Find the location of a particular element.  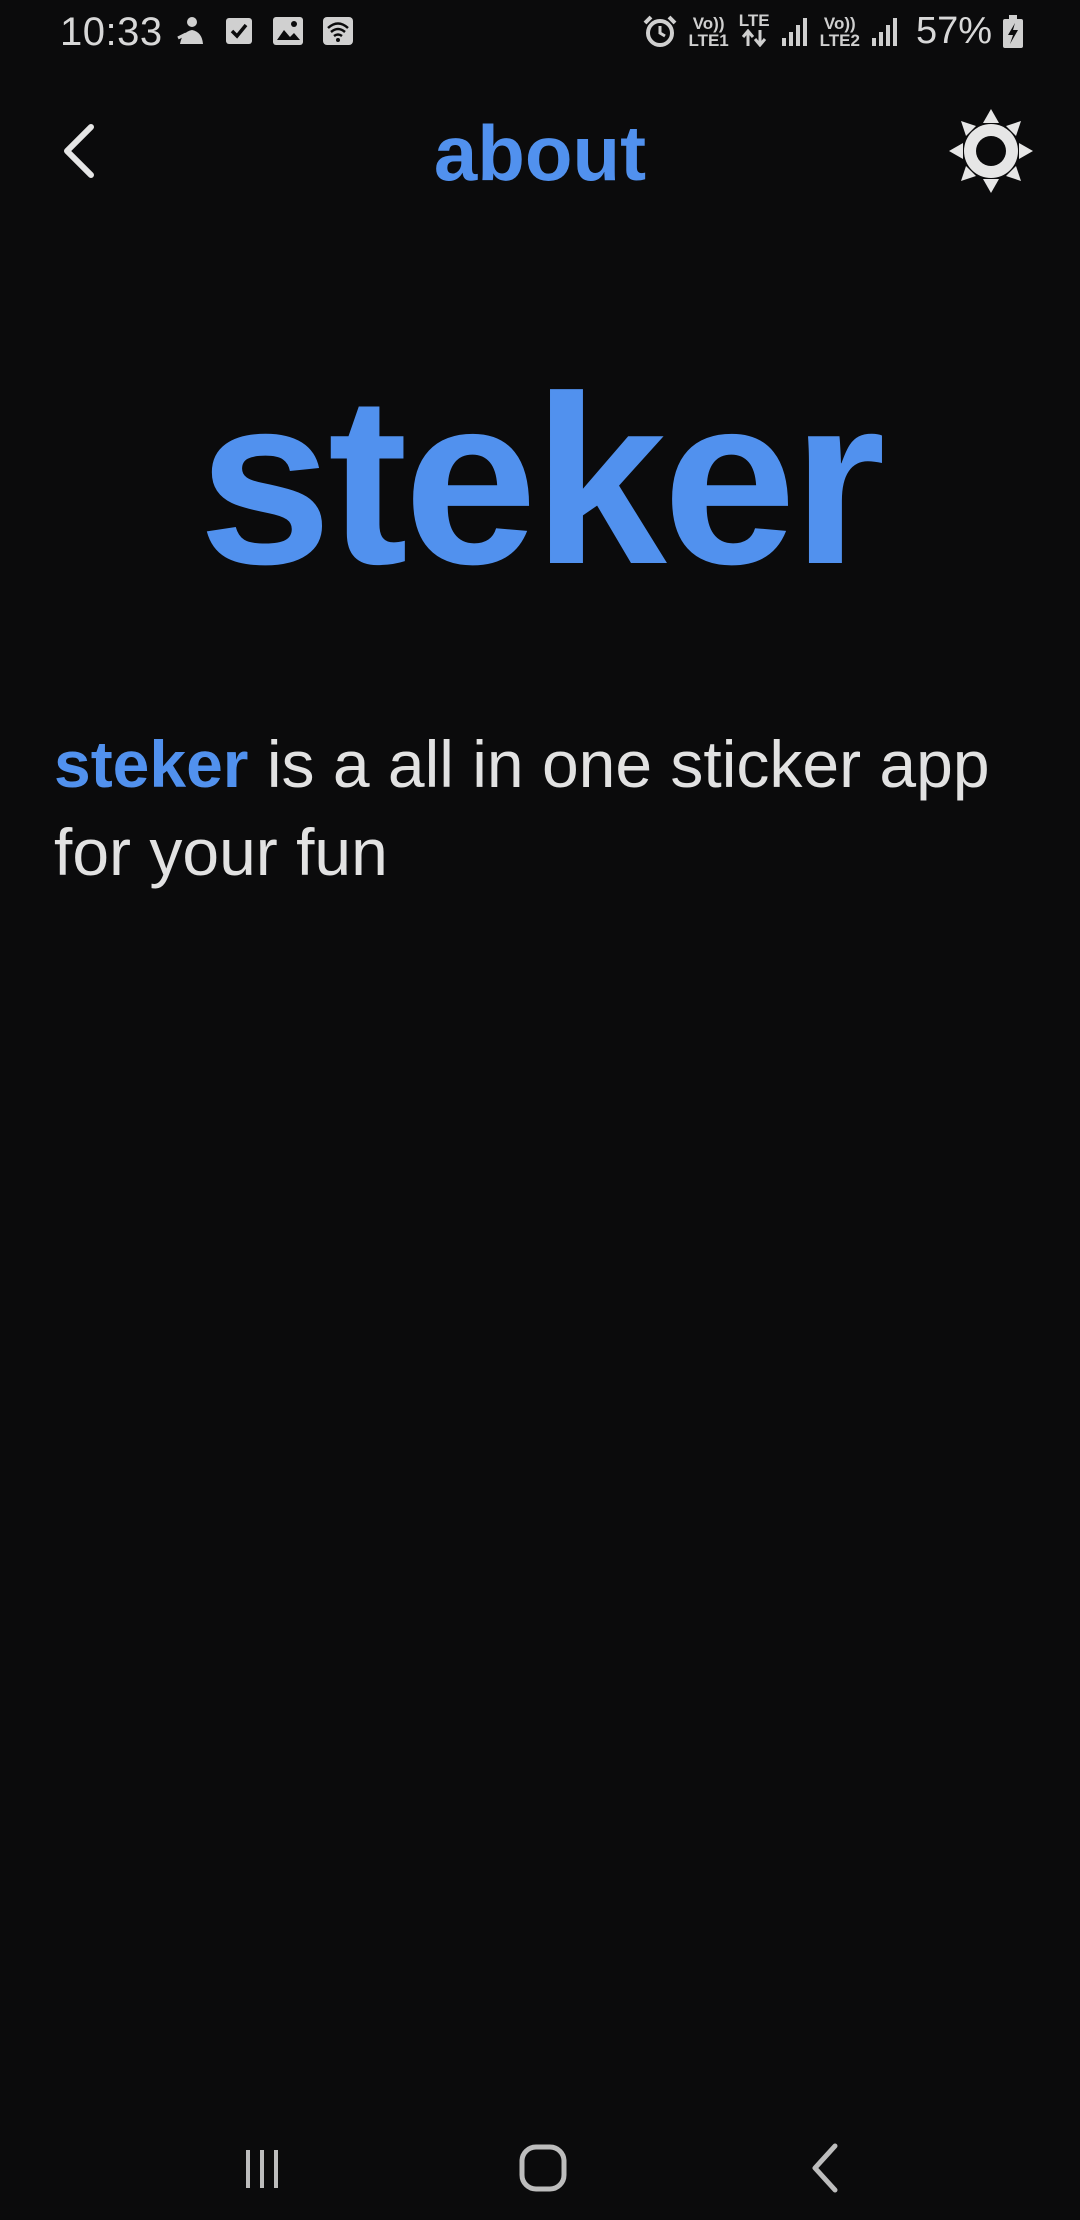

back-icon is located at coordinates (825, 2170).